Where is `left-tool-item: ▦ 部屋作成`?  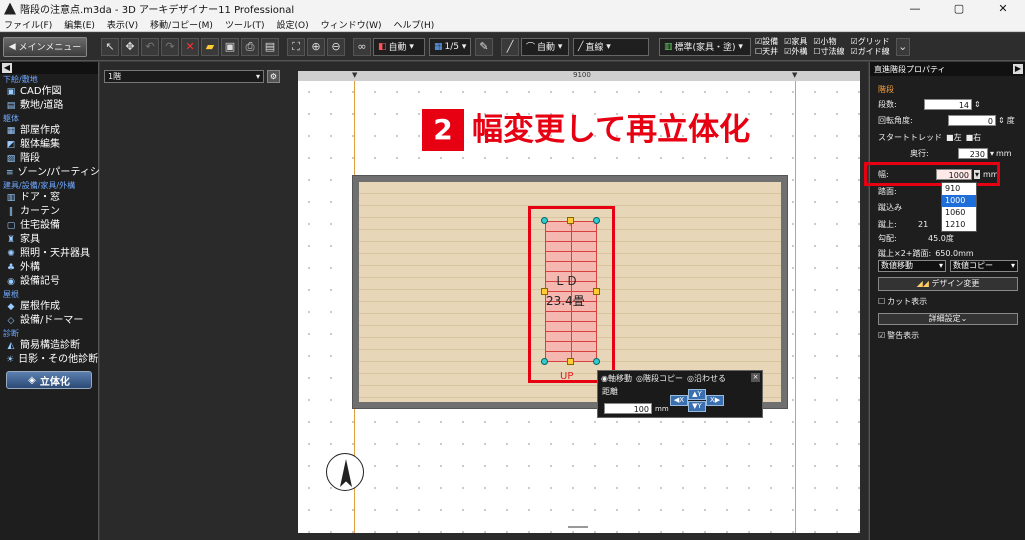
left-tool-item: ▦ 部屋作成 is located at coordinates (49, 131).